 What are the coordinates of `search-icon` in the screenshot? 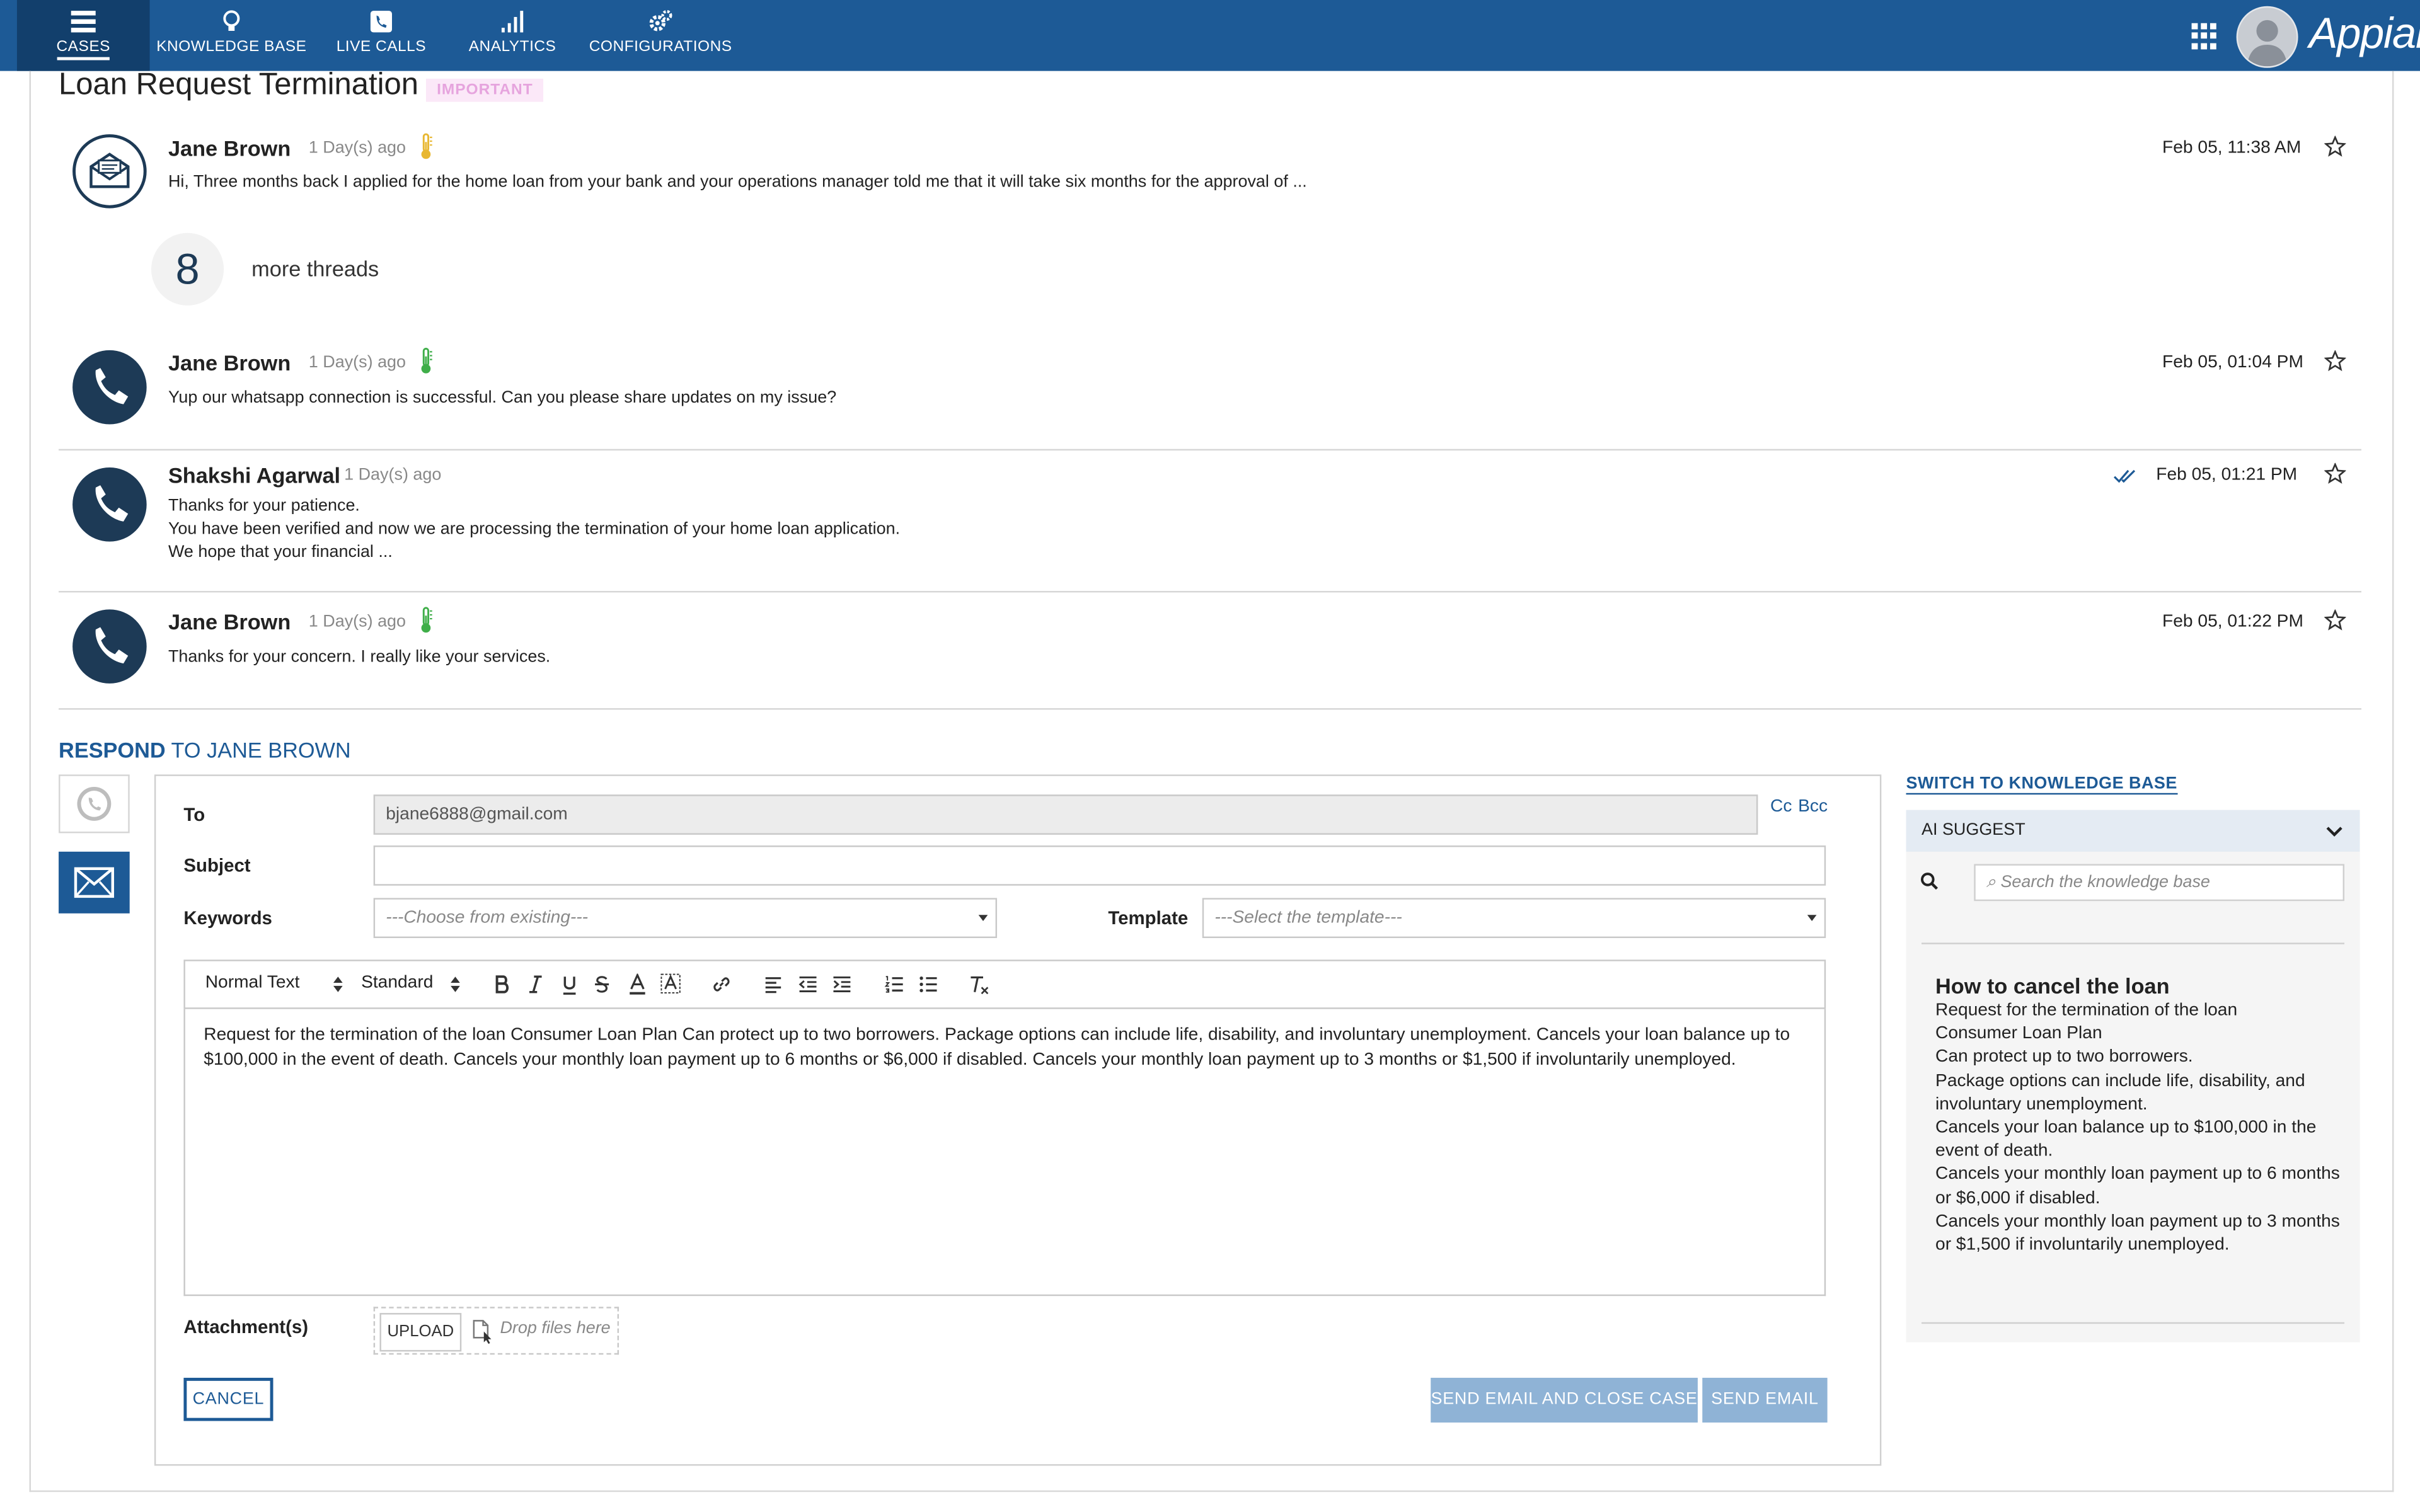 It's located at (1930, 881).